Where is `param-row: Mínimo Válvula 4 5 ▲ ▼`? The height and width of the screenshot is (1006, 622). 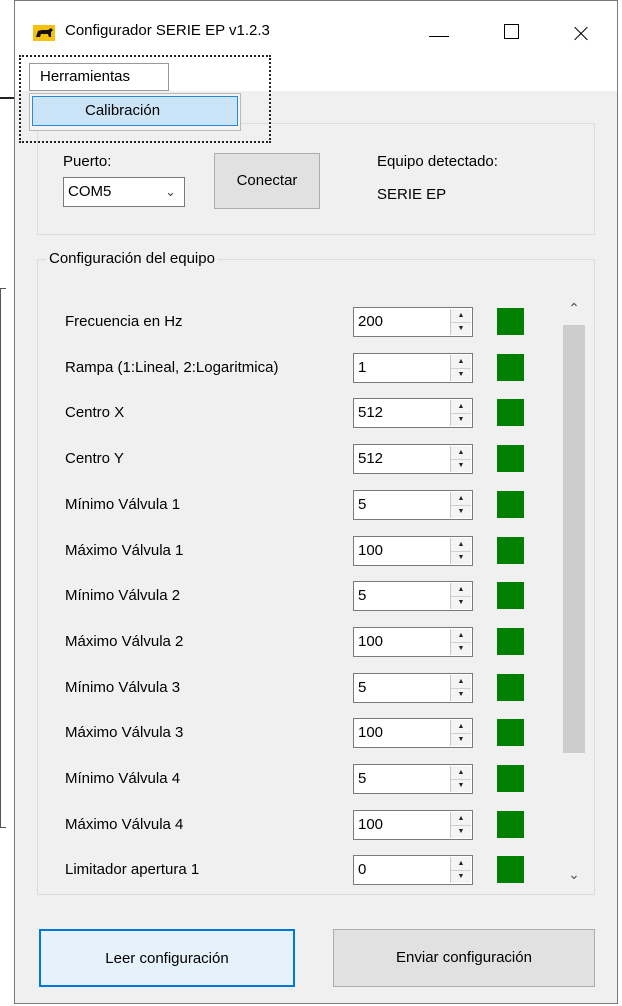 param-row: Mínimo Válvula 4 5 ▲ ▼ is located at coordinates (295, 779).